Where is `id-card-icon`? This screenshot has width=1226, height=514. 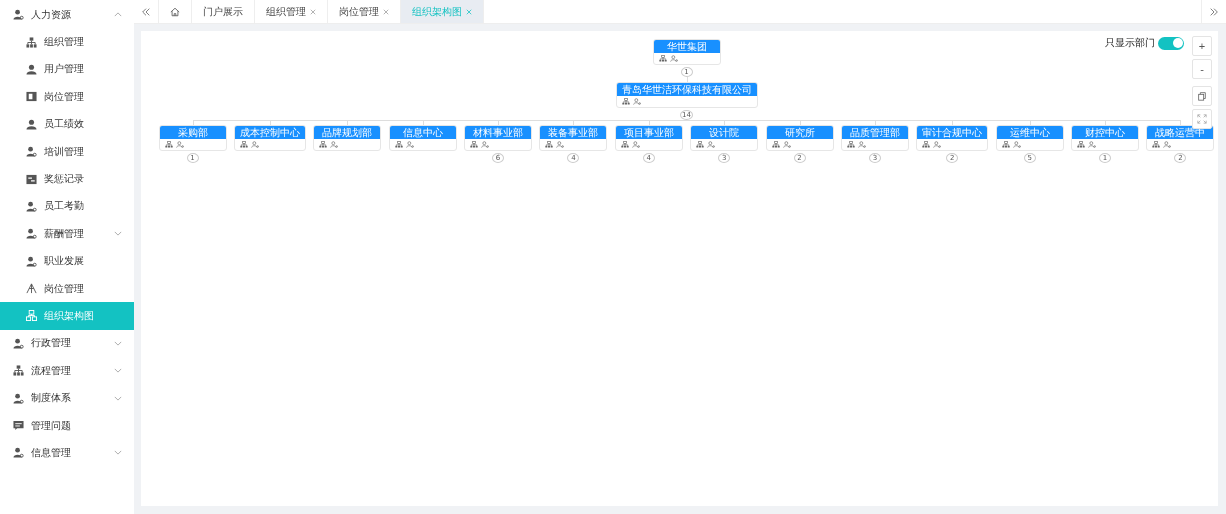 id-card-icon is located at coordinates (31, 97).